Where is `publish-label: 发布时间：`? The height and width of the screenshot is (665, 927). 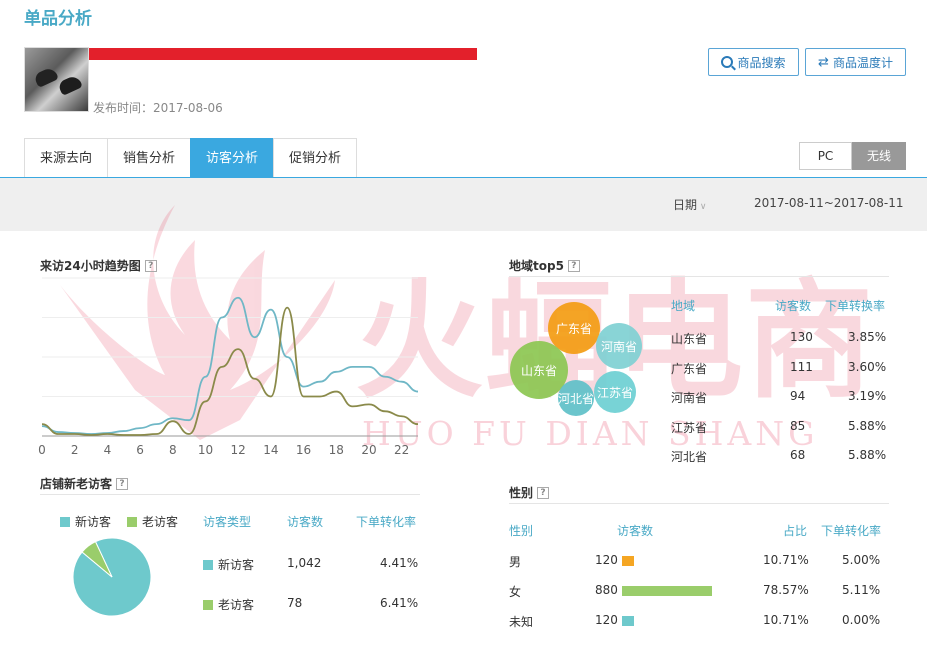 publish-label: 发布时间： is located at coordinates (123, 108).